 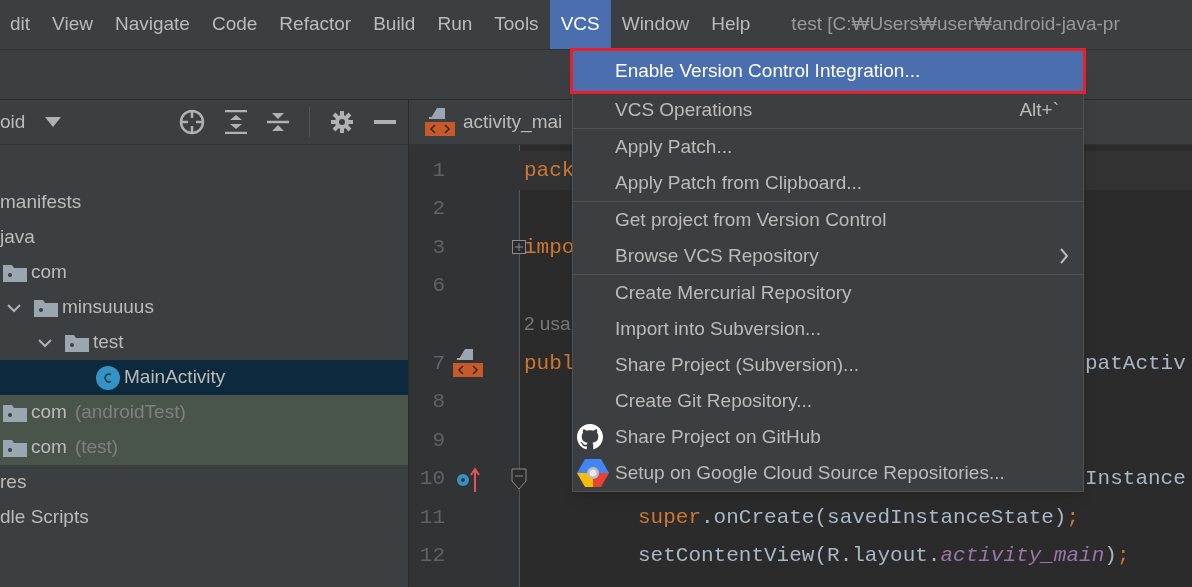 I want to click on tree-label: minsuuuus, so click(x=108, y=307).